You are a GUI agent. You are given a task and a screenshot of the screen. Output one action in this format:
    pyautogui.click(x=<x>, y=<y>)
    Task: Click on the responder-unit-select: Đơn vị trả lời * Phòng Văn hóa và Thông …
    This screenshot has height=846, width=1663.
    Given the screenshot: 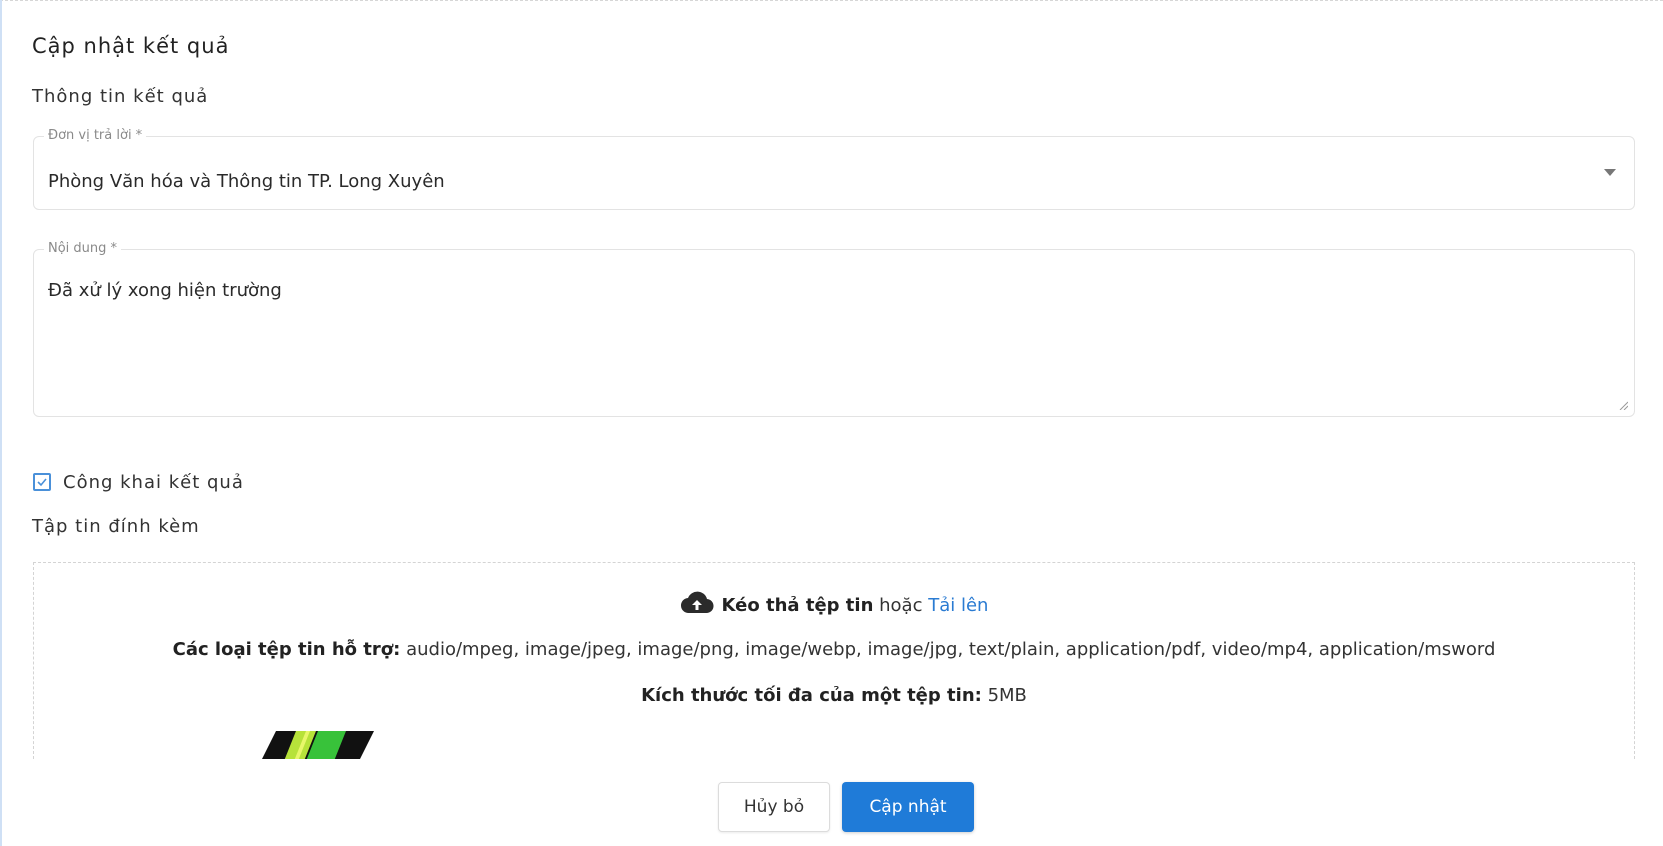 What is the action you would take?
    pyautogui.click(x=834, y=169)
    